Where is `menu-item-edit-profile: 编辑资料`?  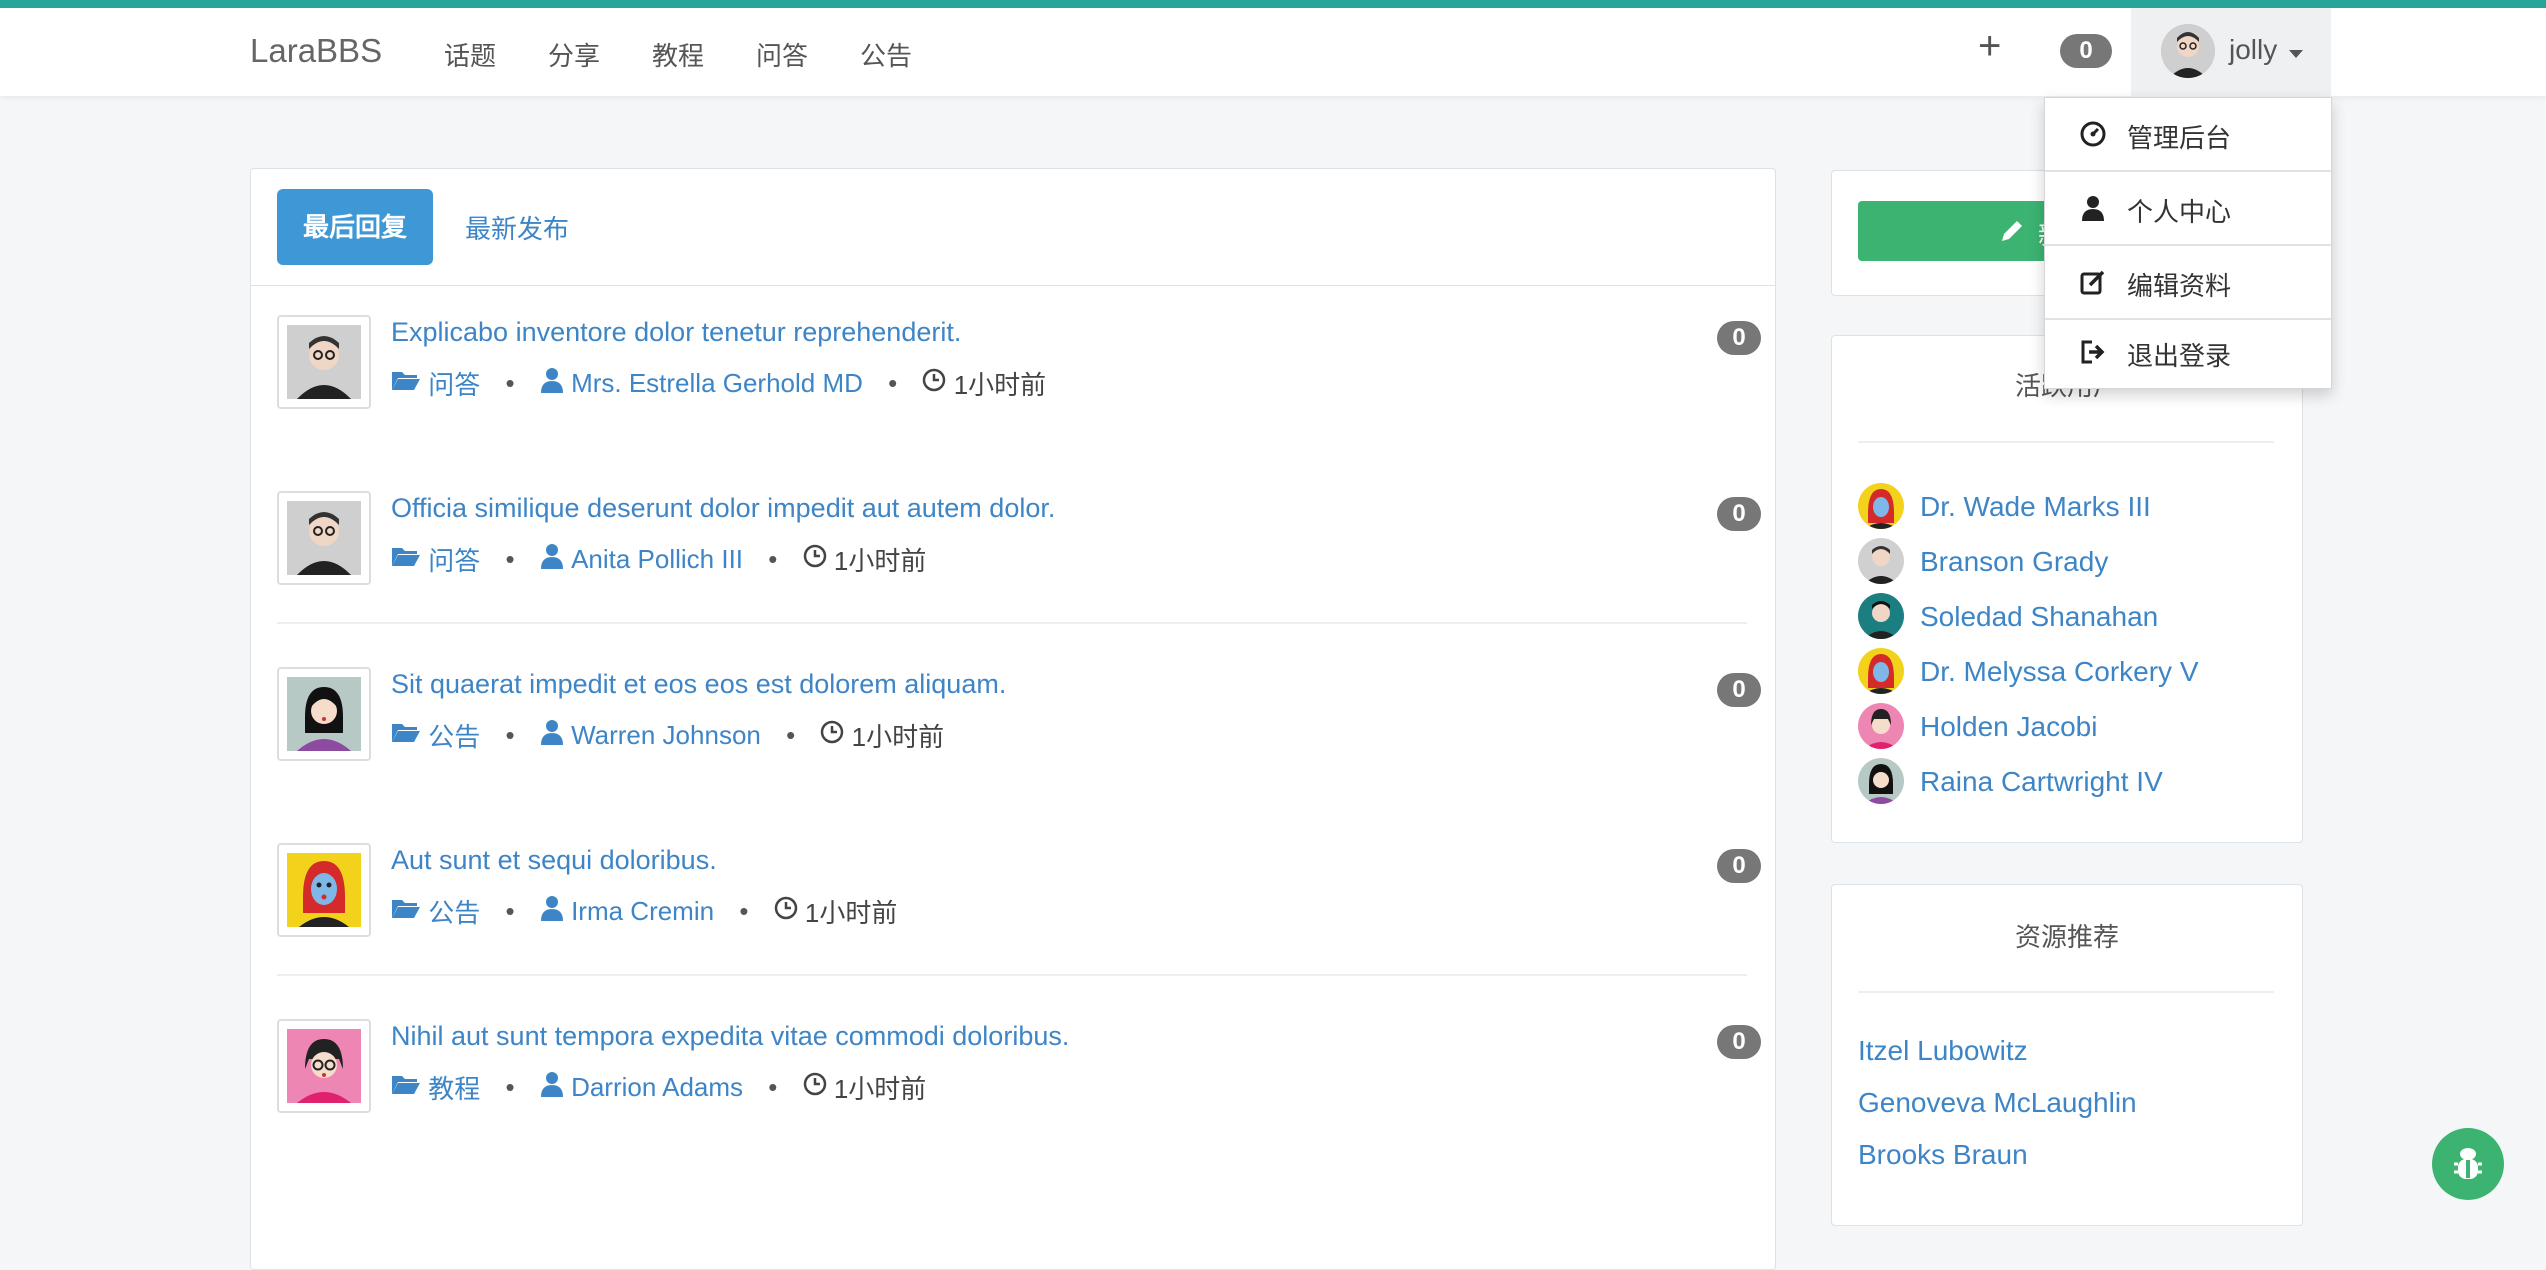
menu-item-edit-profile: 编辑资料 is located at coordinates (2188, 282).